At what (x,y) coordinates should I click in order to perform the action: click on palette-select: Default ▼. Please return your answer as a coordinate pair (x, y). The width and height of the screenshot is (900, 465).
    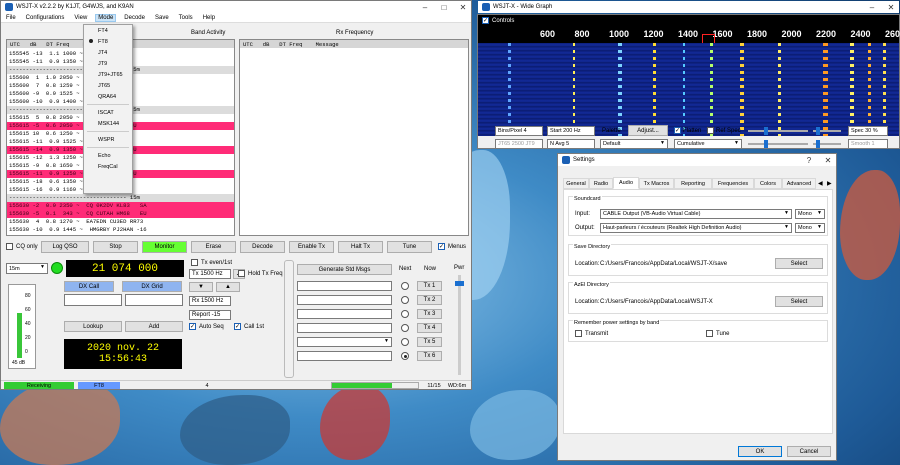
    Looking at the image, I should click on (634, 144).